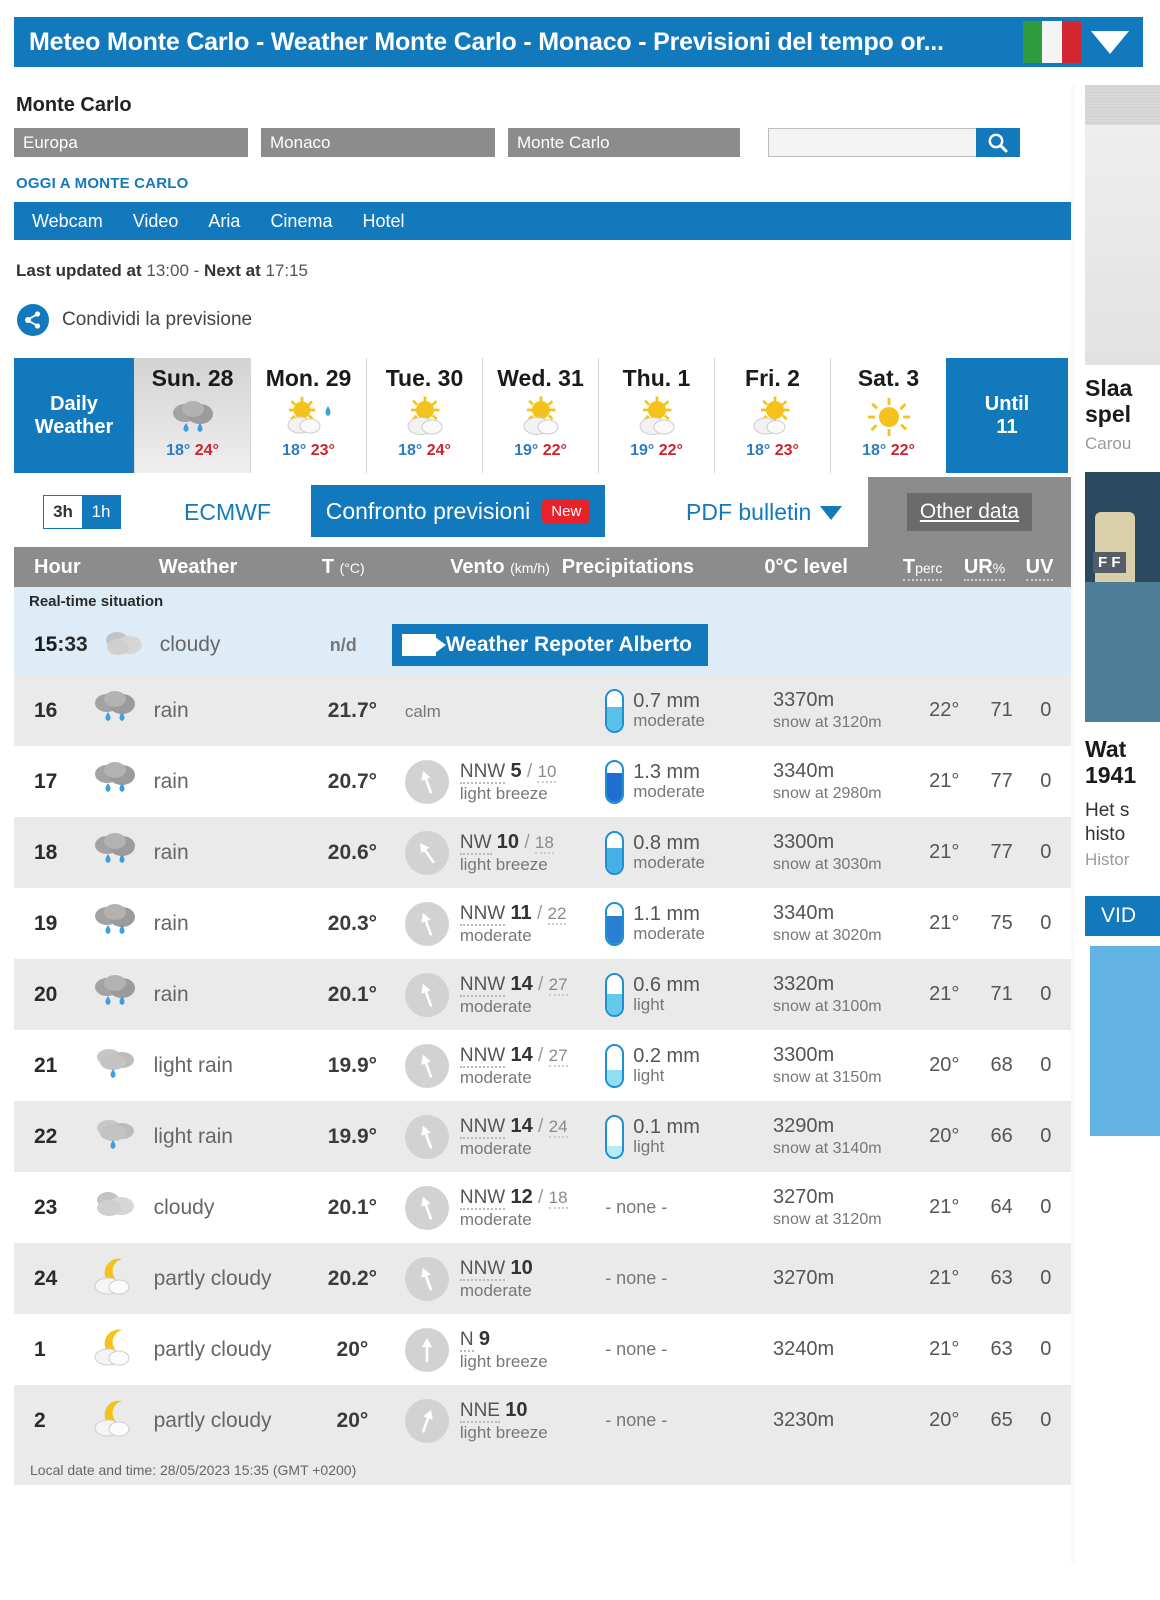 This screenshot has width=1160, height=1600. I want to click on day-tab-sat-3: Sat. 3 18° 22°, so click(888, 415).